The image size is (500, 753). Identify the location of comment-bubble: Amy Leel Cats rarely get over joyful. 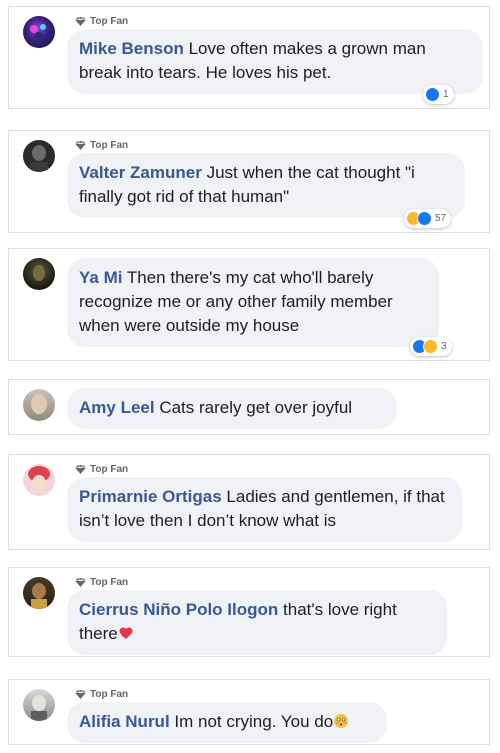
(232, 408).